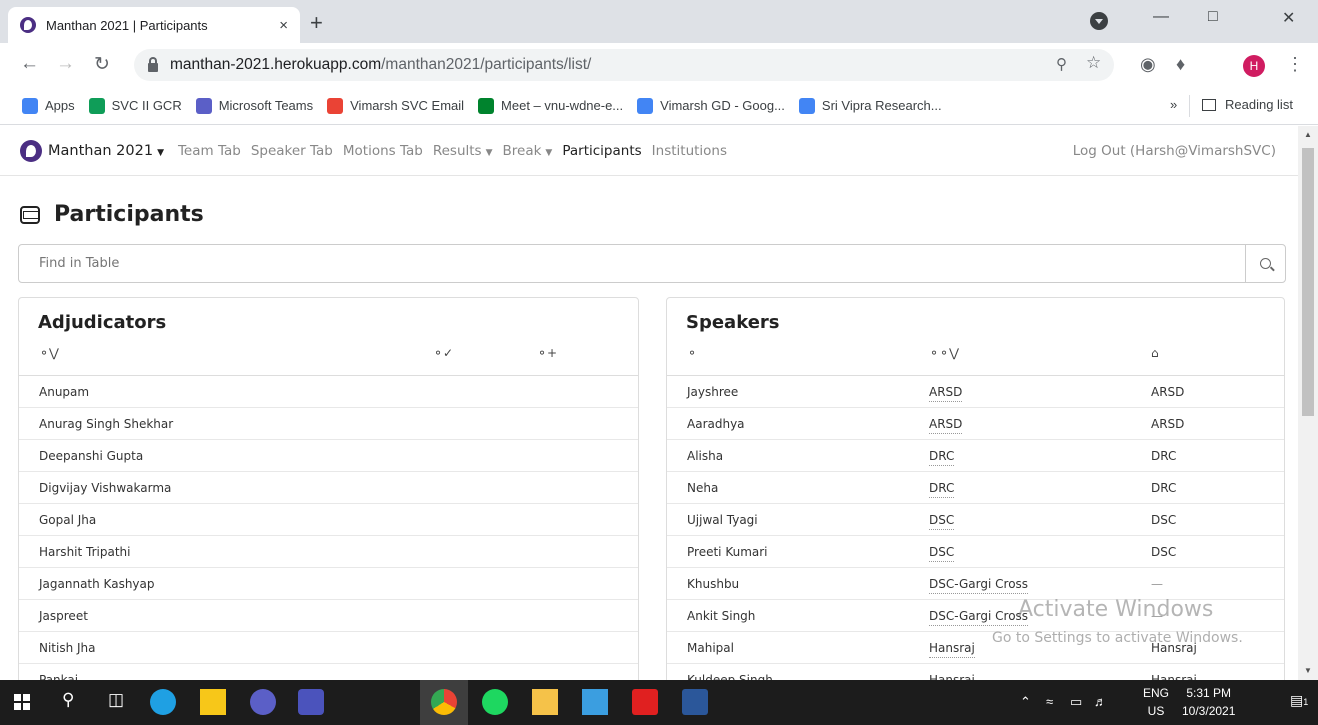  I want to click on search-input, so click(632, 263).